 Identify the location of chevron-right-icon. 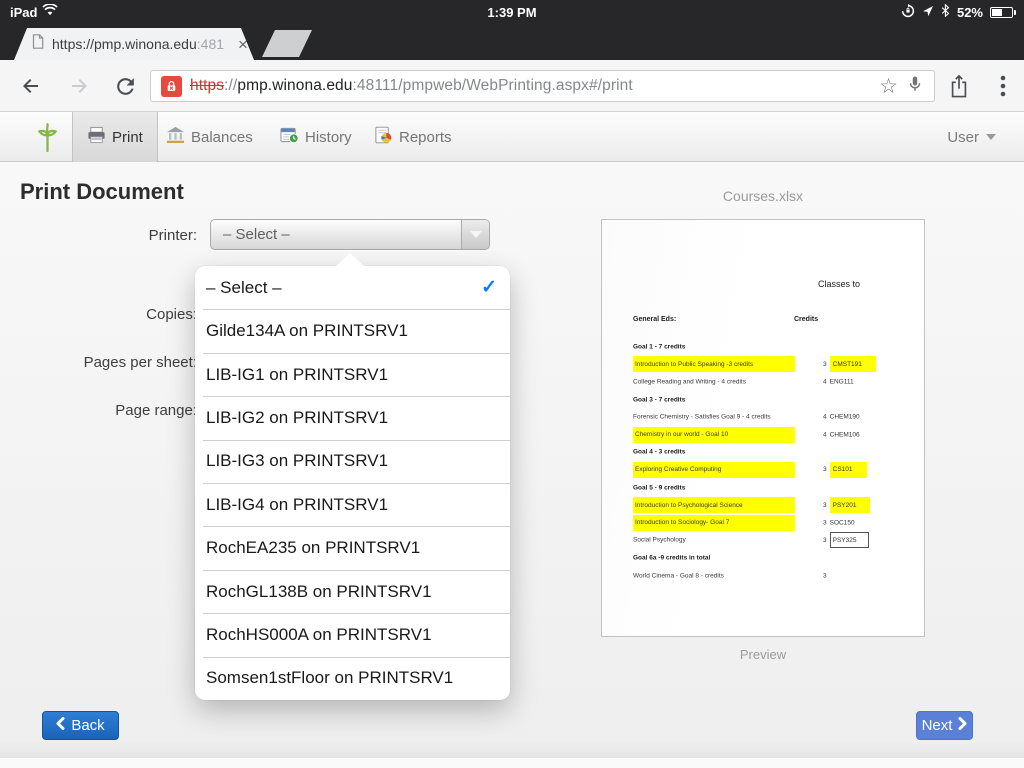
(962, 725).